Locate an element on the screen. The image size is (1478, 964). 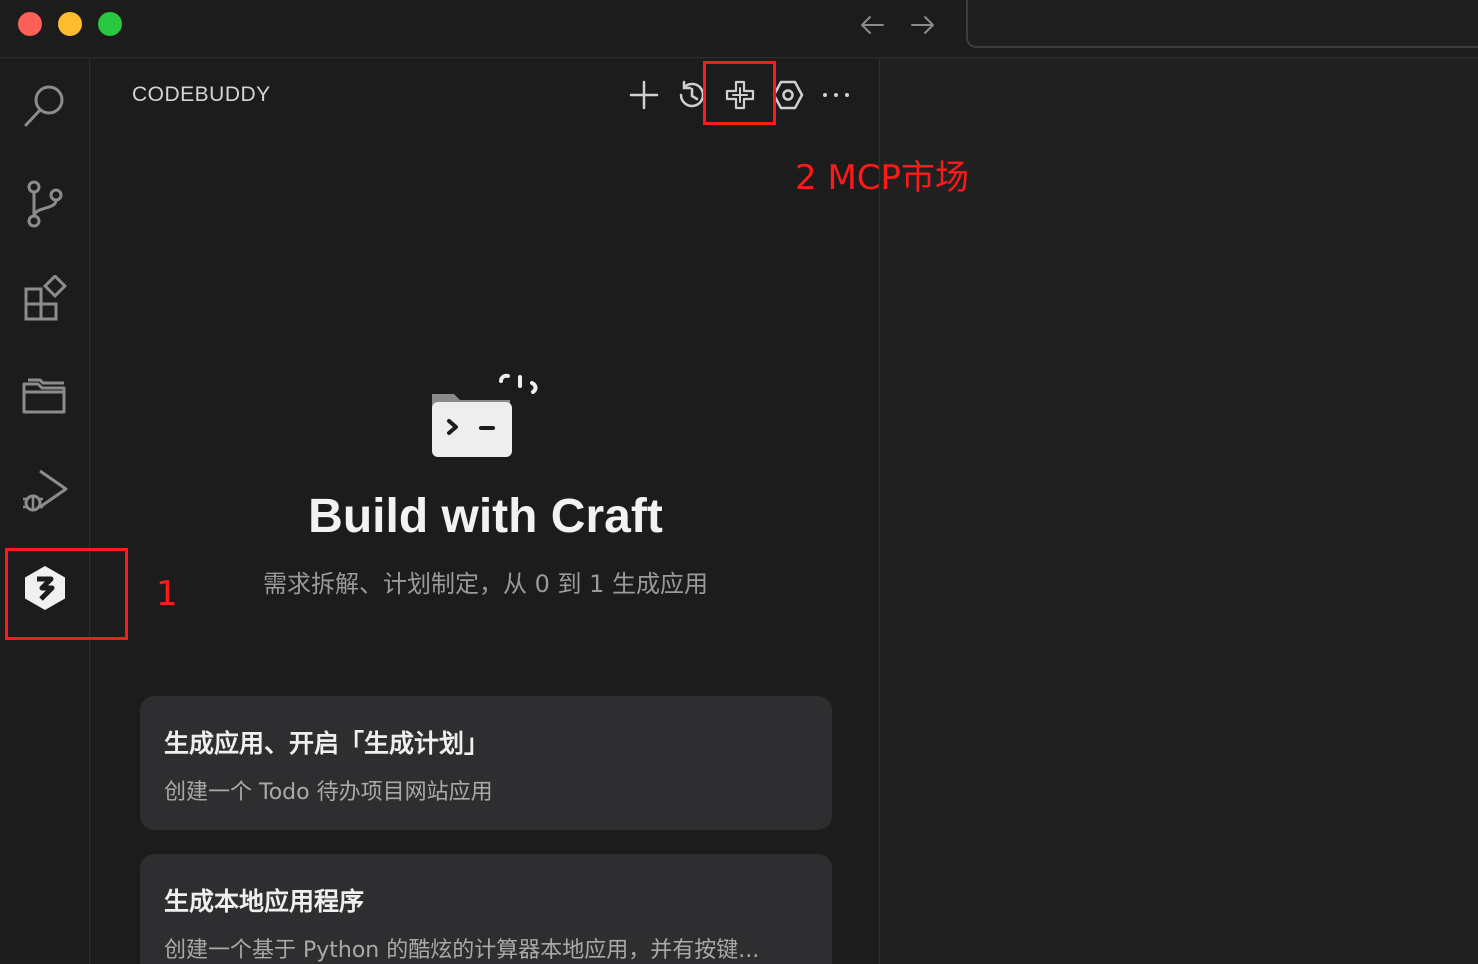
title-bar is located at coordinates (739, 29).